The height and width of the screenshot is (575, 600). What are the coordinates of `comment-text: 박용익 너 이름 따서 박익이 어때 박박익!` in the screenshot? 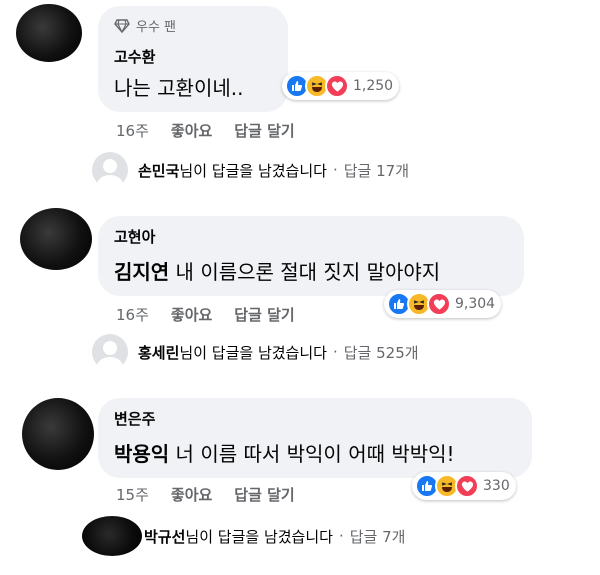 It's located at (284, 452).